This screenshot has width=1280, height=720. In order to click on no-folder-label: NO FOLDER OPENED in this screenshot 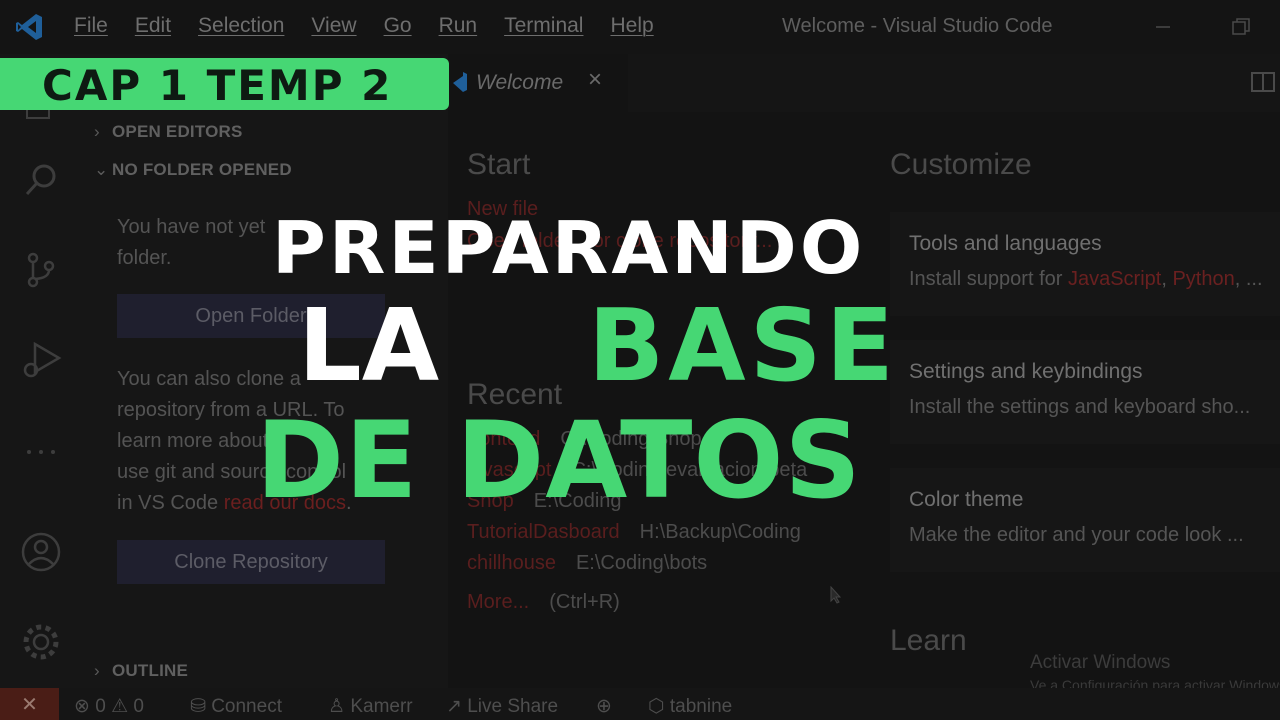, I will do `click(202, 169)`.